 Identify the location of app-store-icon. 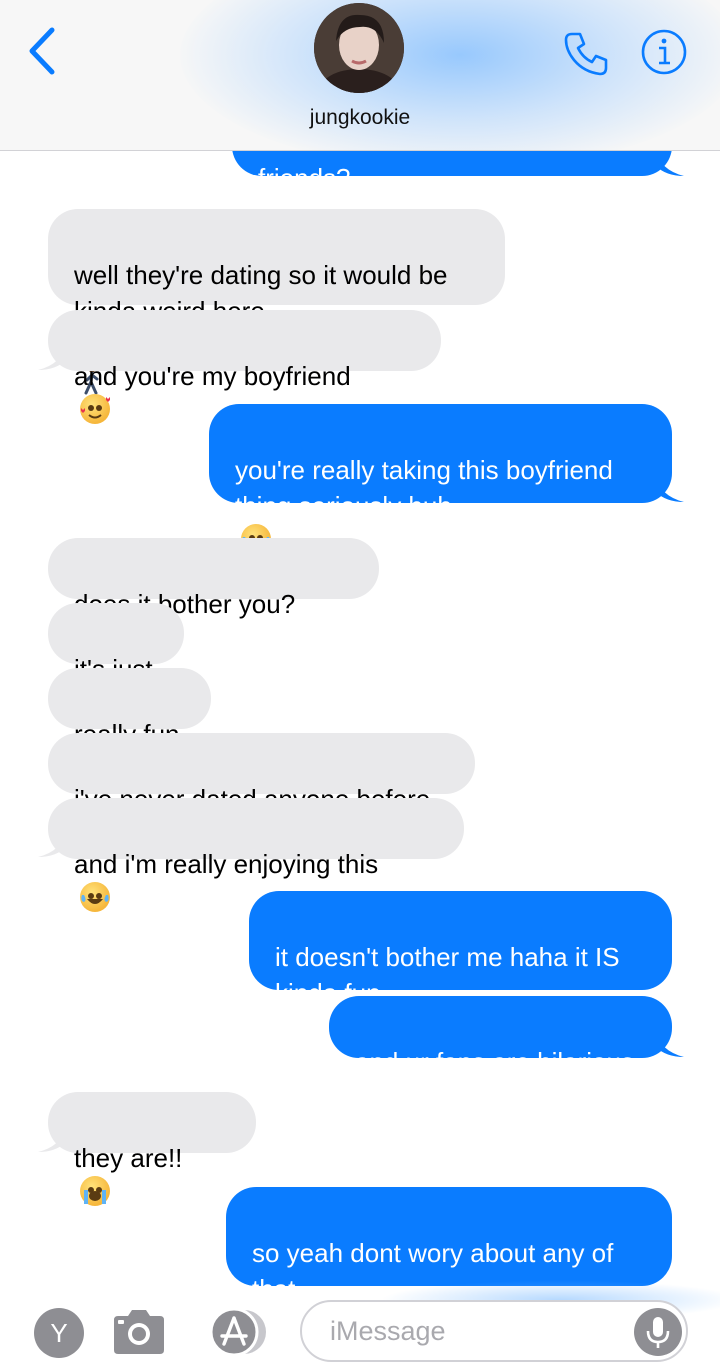
(237, 1332).